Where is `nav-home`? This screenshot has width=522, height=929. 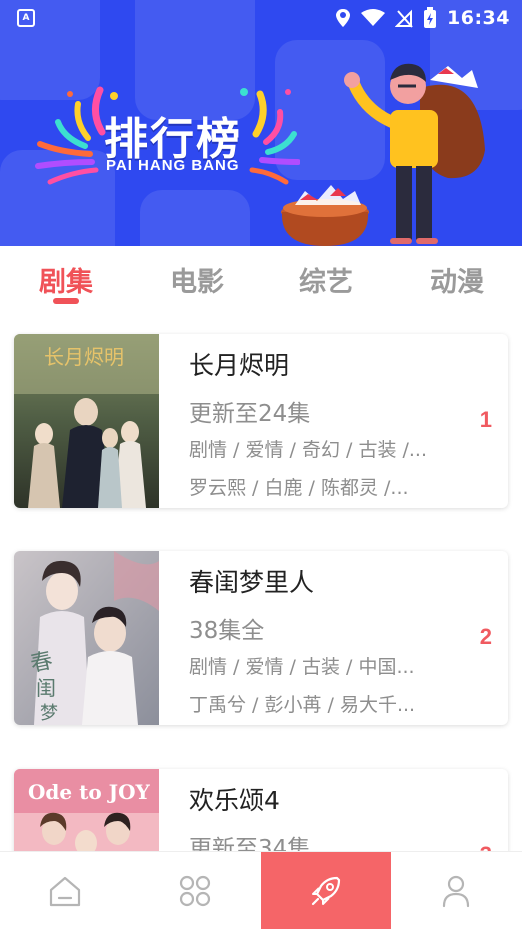
nav-home is located at coordinates (65, 890).